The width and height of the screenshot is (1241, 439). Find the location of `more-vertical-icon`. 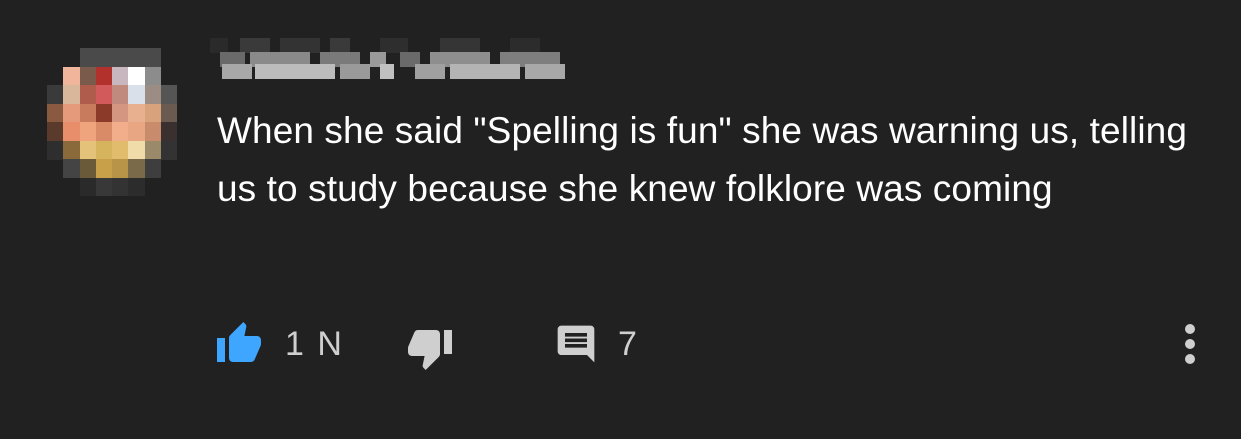

more-vertical-icon is located at coordinates (1190, 344).